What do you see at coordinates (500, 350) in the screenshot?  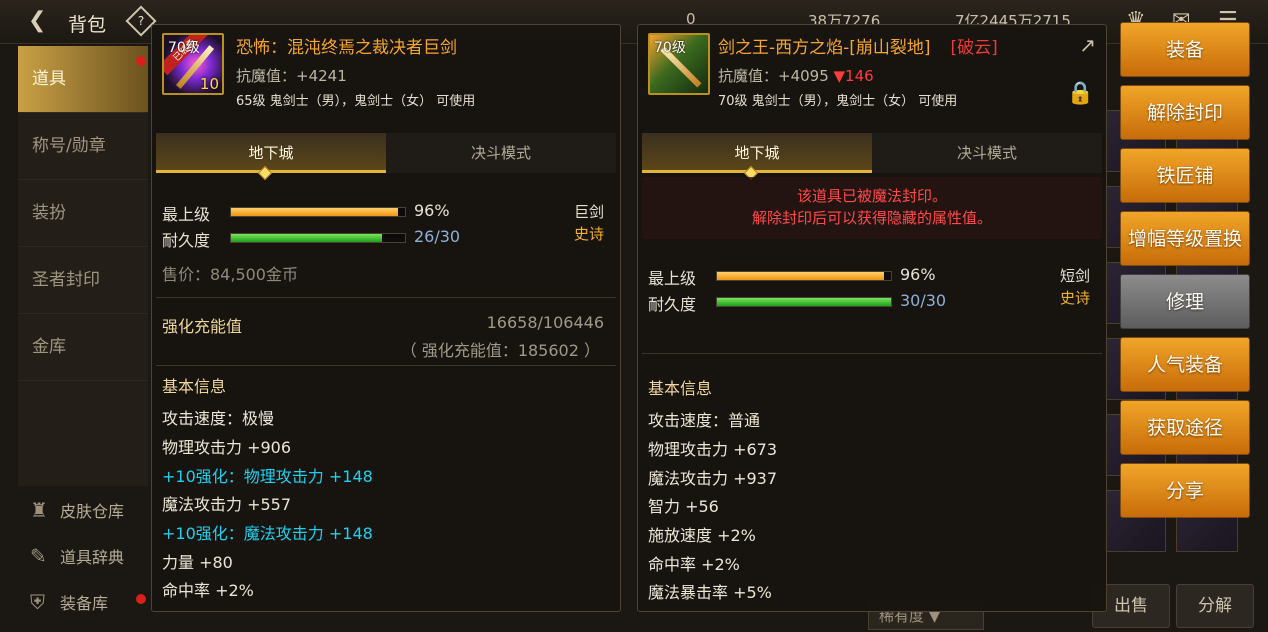 I see `charge-sub-value: （ 强化充能值：185602 ）` at bounding box center [500, 350].